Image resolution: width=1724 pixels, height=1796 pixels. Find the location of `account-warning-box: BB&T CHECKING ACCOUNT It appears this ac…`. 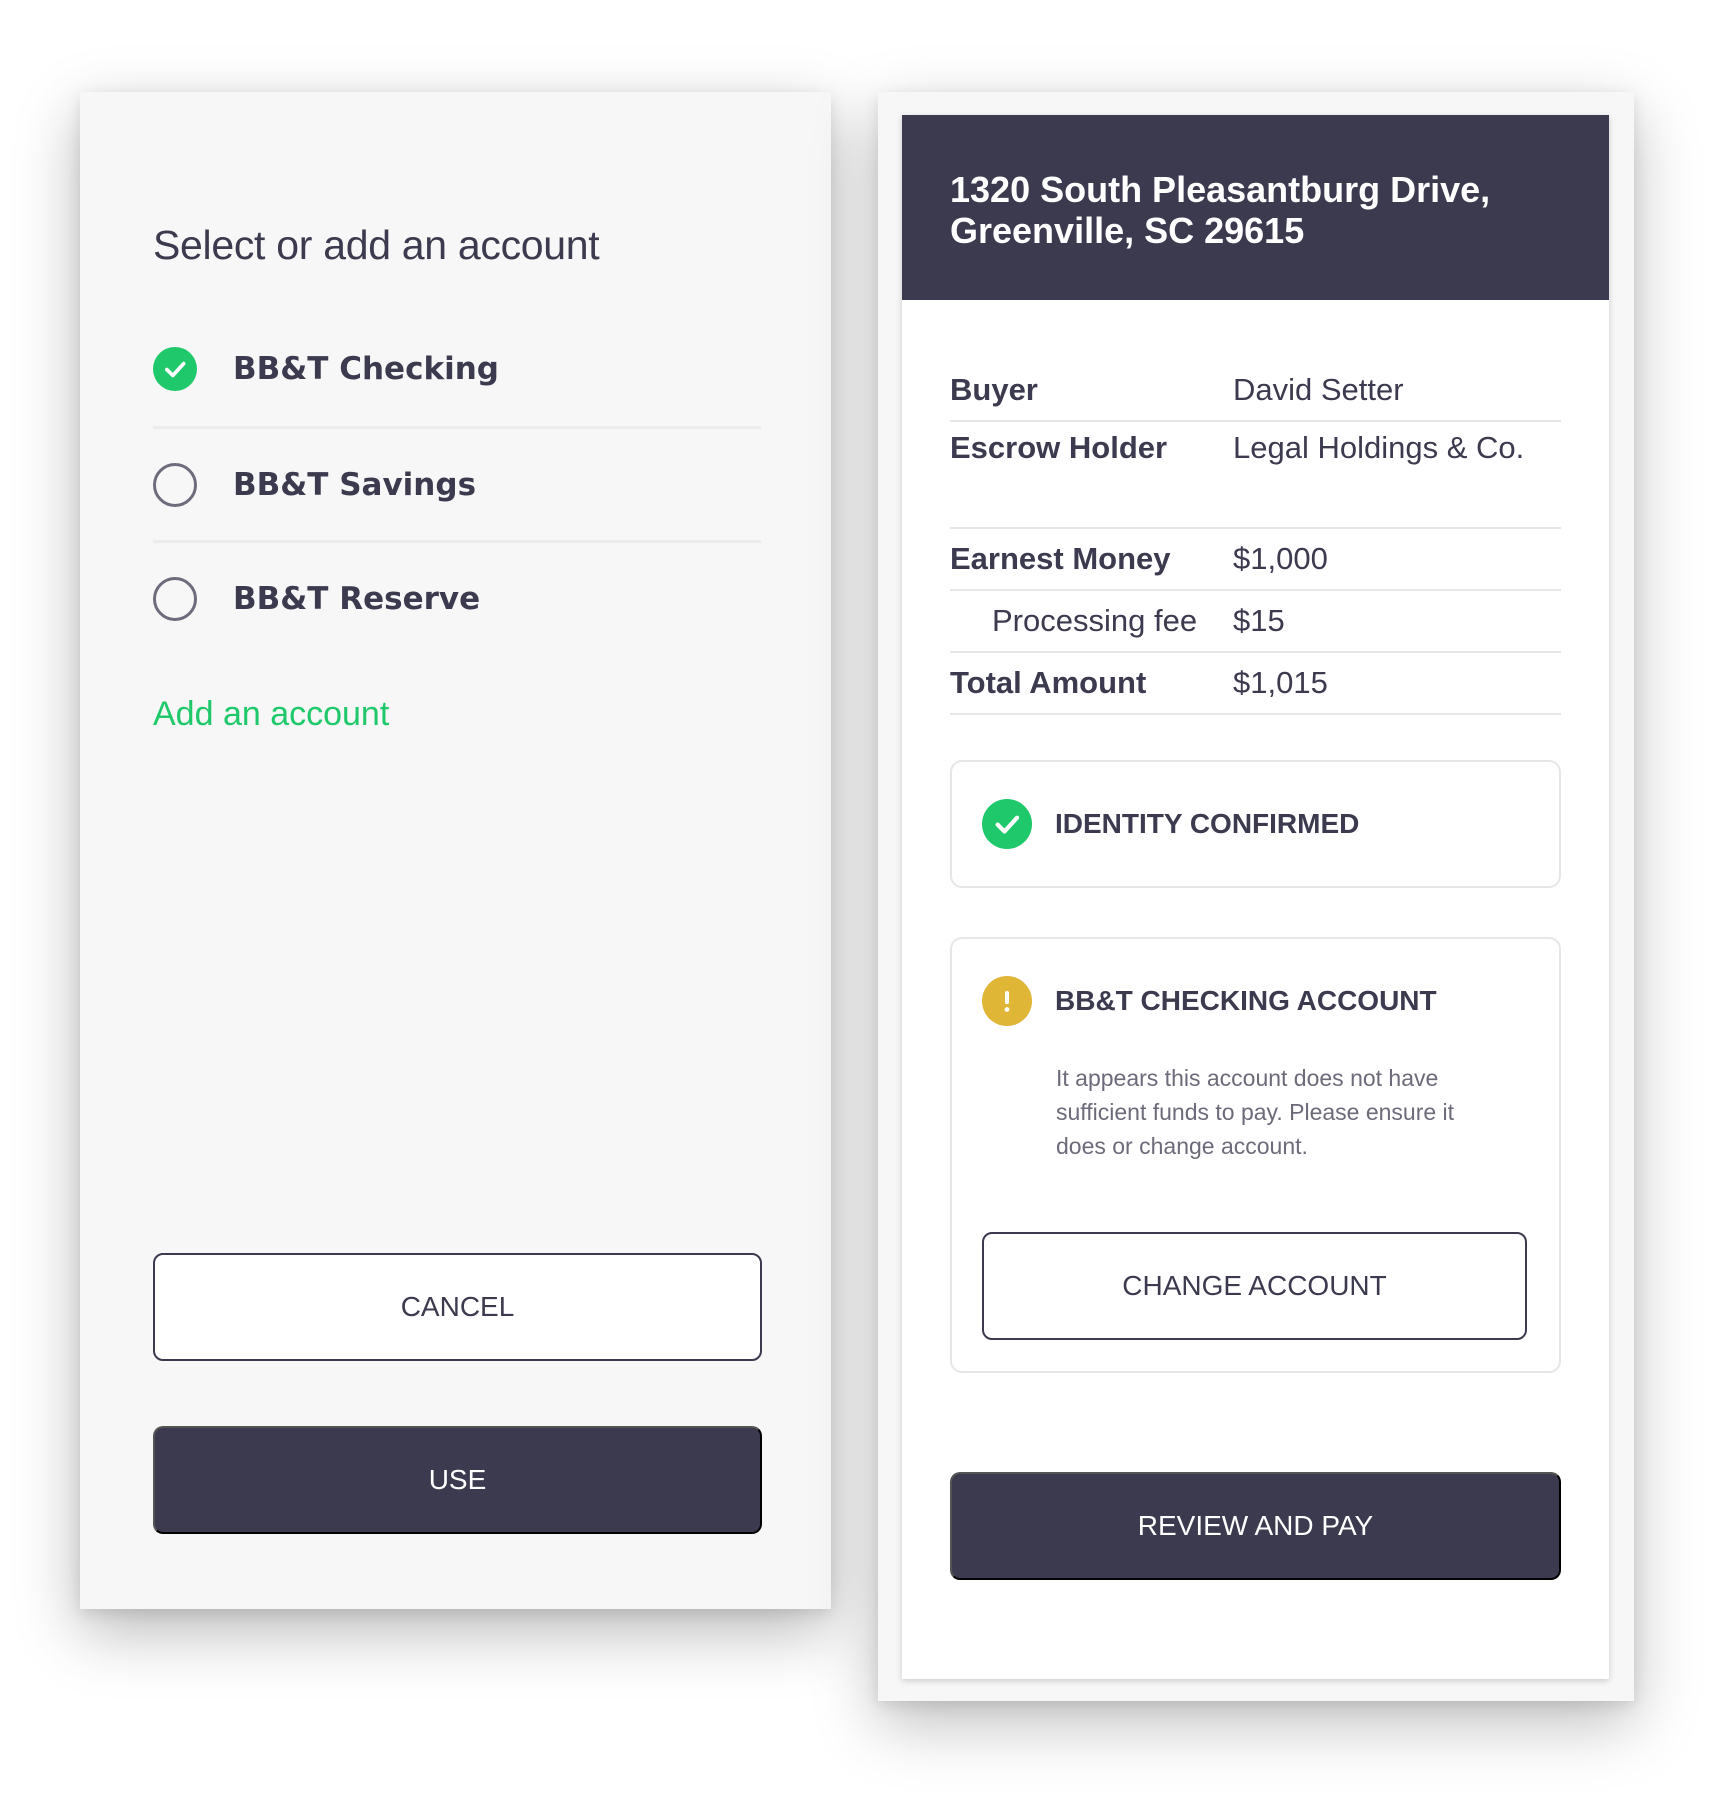

account-warning-box: BB&T CHECKING ACCOUNT It appears this ac… is located at coordinates (1255, 1155).